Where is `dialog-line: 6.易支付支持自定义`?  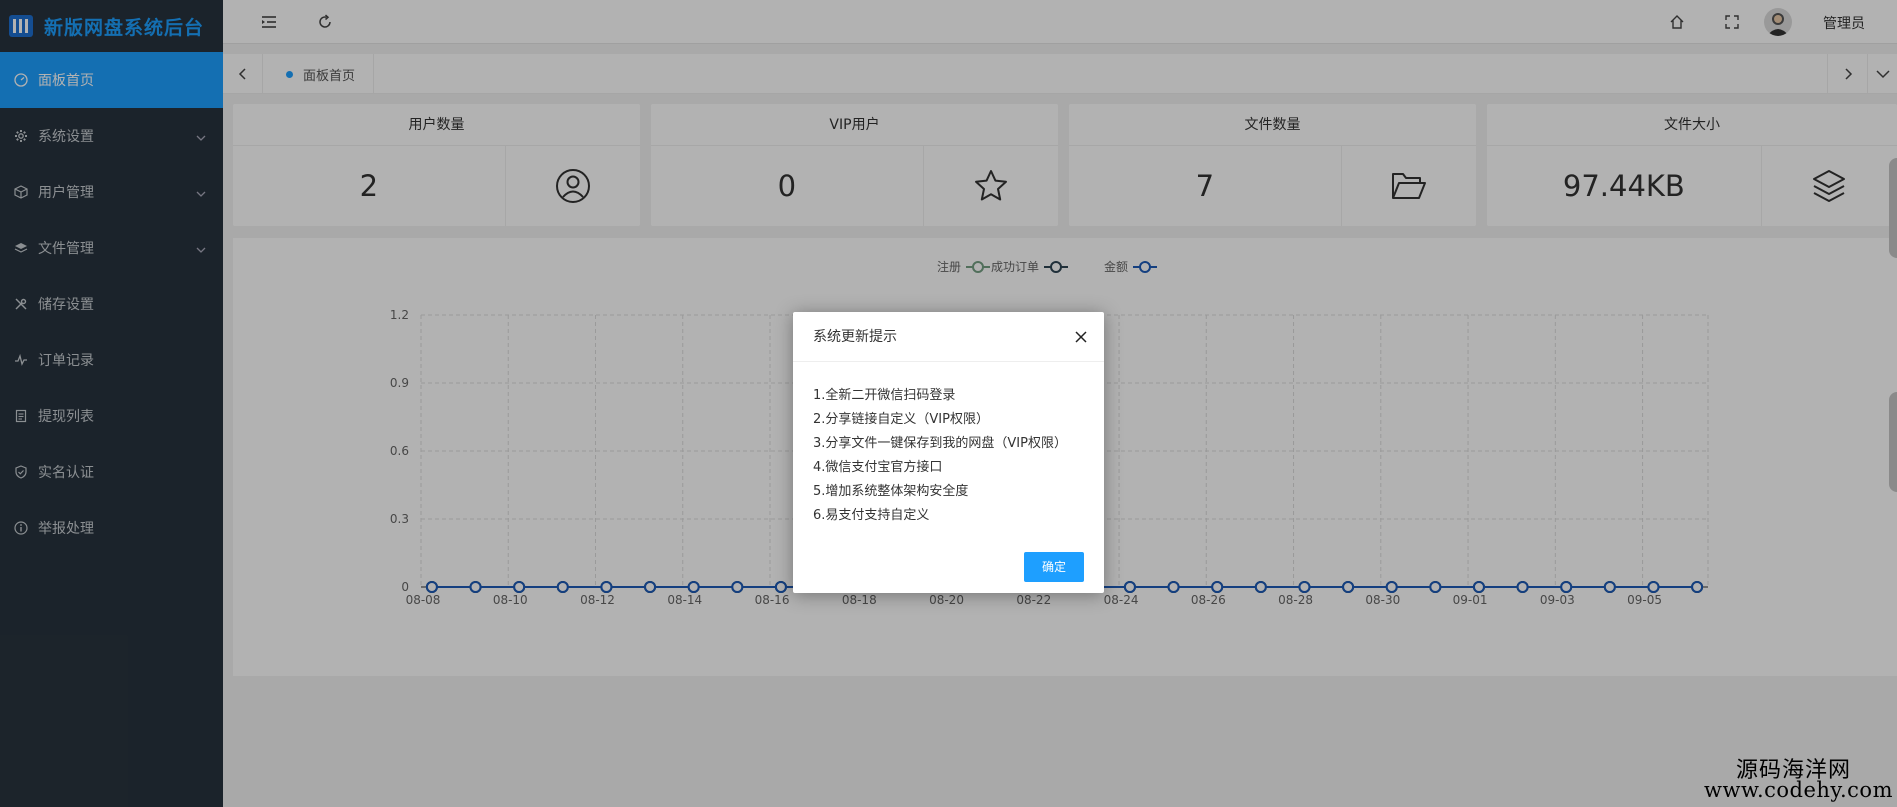 dialog-line: 6.易支付支持自定义 is located at coordinates (871, 515).